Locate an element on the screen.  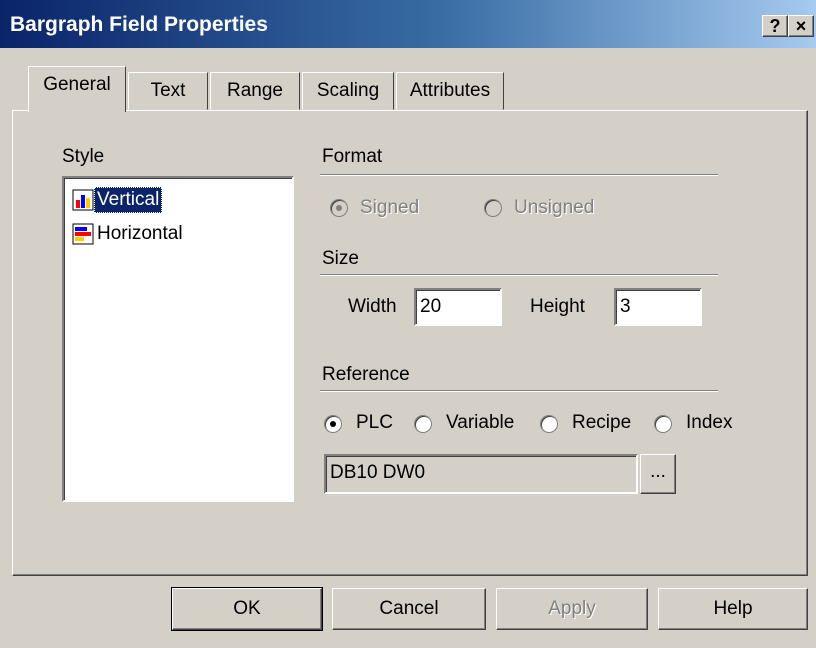
tab-general: General is located at coordinates (77, 89).